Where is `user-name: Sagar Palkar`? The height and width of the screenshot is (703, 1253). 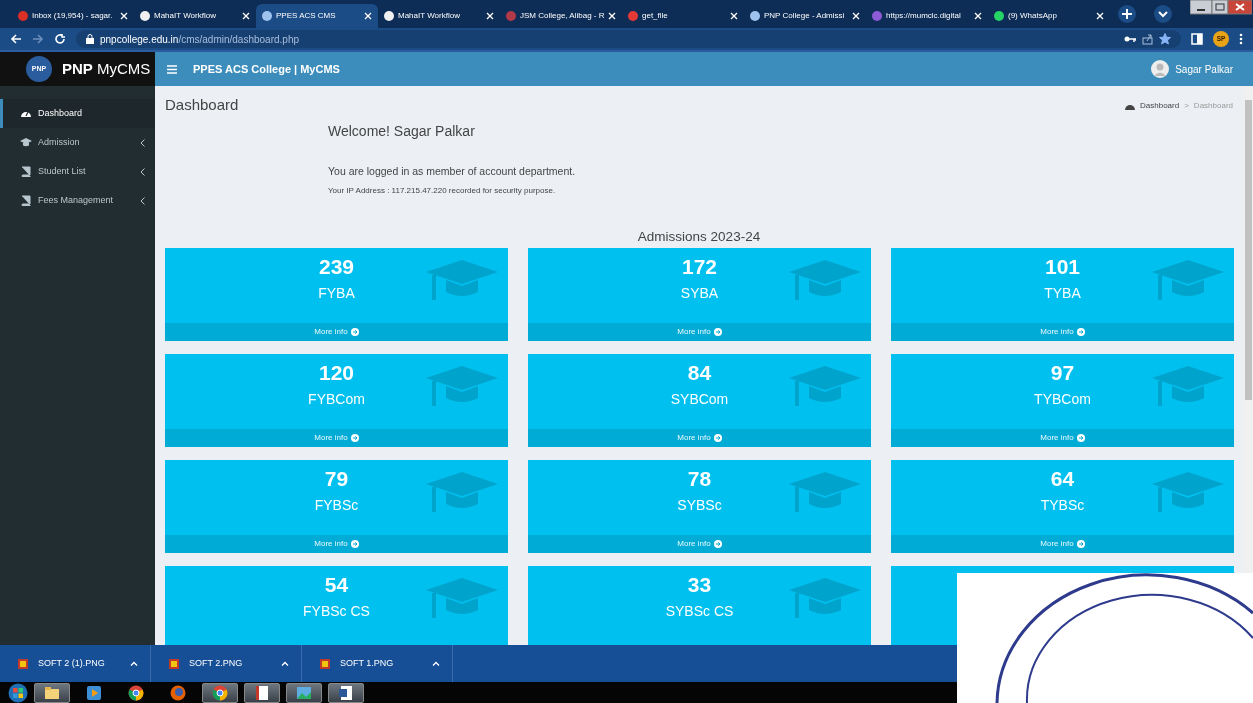
user-name: Sagar Palkar is located at coordinates (1204, 69).